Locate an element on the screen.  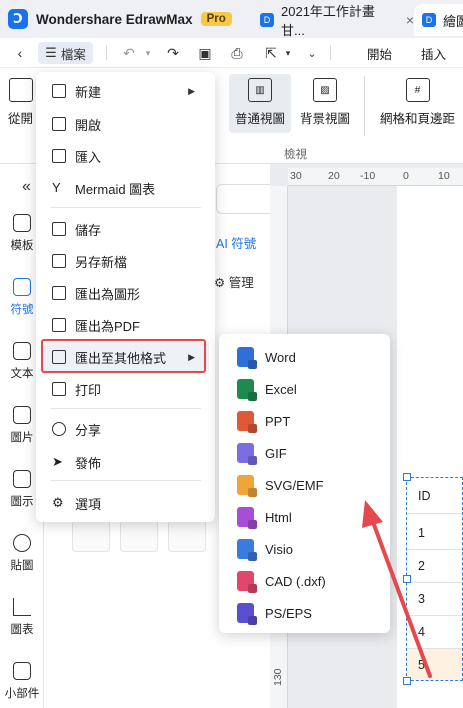
menu-label: 打印 is located at coordinates (88, 390).